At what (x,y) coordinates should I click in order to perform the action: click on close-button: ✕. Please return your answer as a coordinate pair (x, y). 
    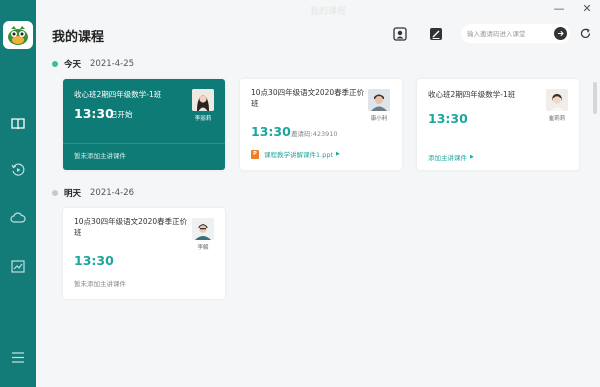
    Looking at the image, I should click on (587, 8).